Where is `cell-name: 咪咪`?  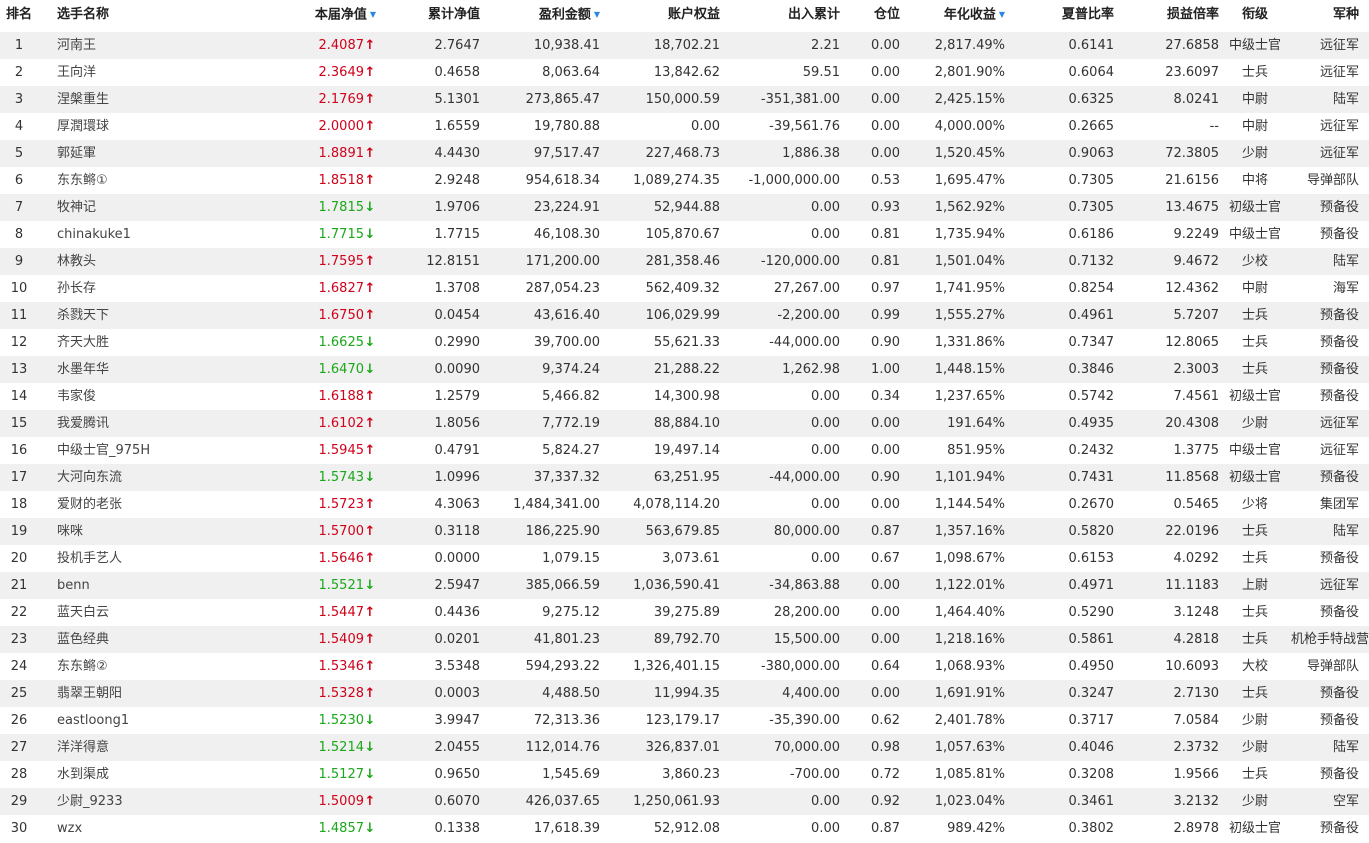
cell-name: 咪咪 is located at coordinates (120, 531).